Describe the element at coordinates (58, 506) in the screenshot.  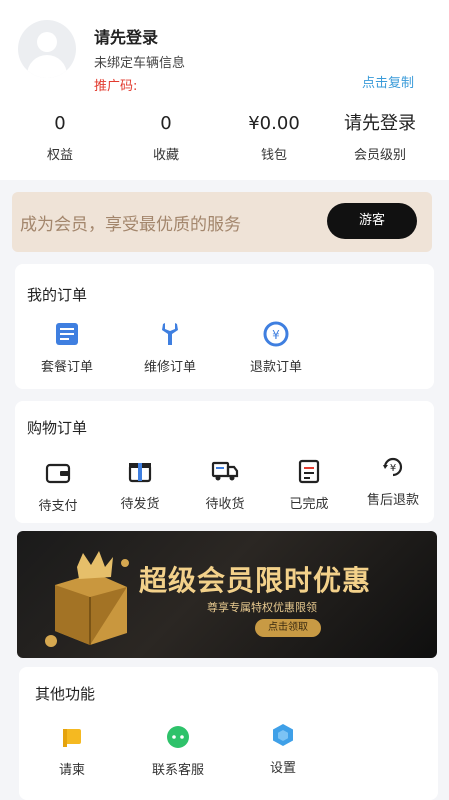
I see `order-label: 待支付` at that location.